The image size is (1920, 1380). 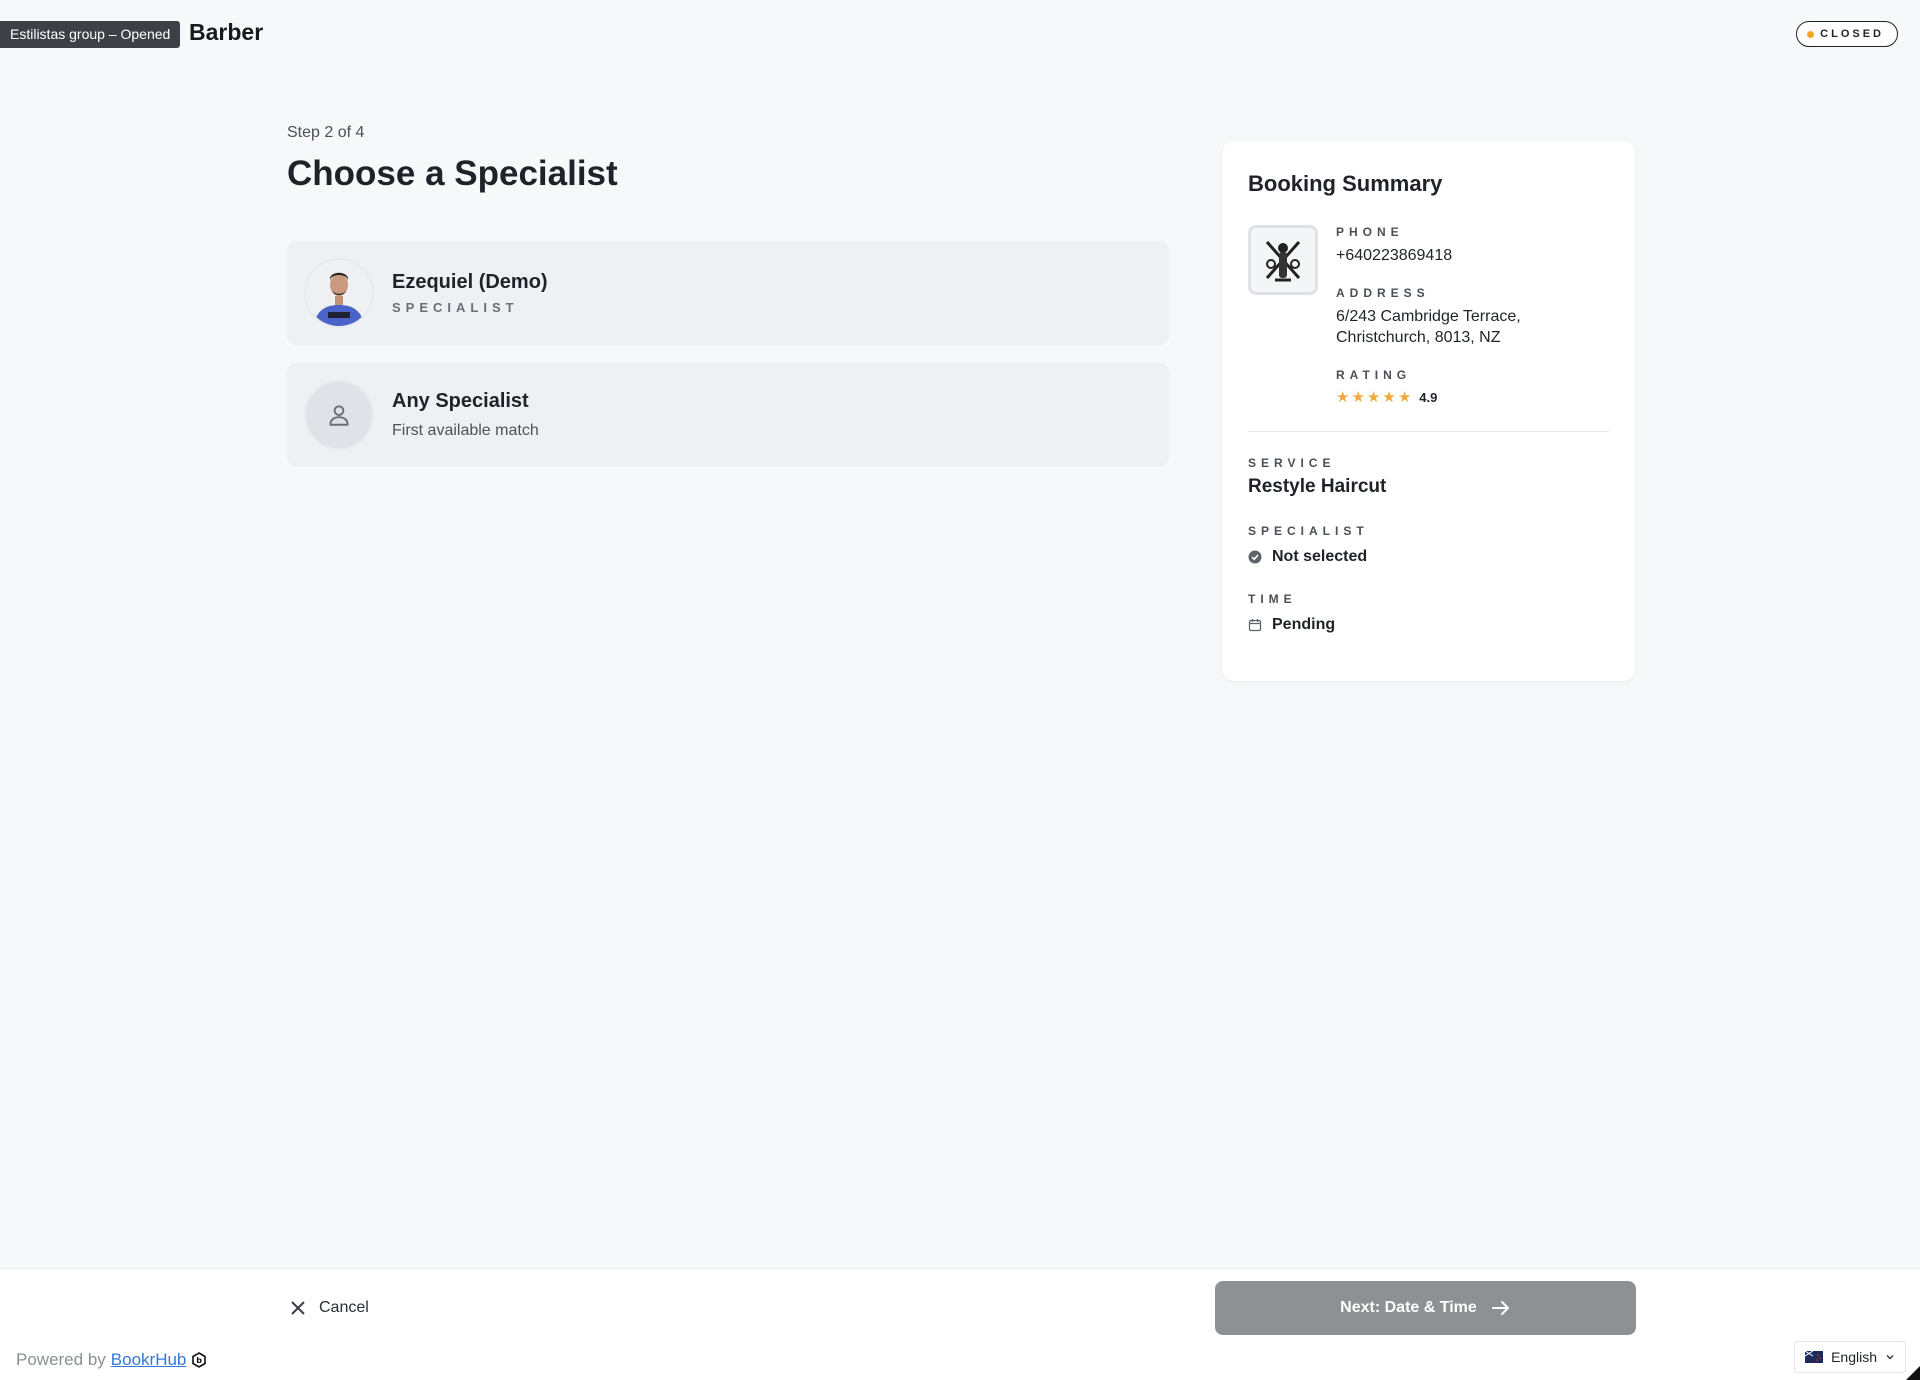 What do you see at coordinates (1308, 531) in the screenshot?
I see `specialist-label: SPECIALIST` at bounding box center [1308, 531].